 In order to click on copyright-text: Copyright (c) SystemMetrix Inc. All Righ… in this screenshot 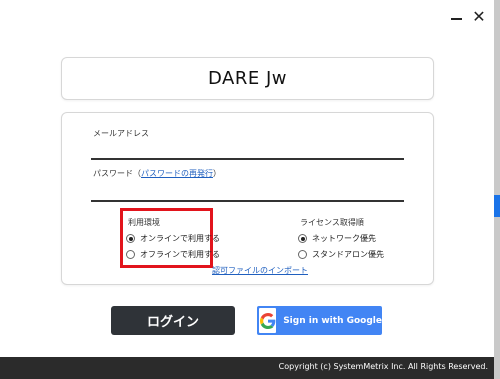, I will do `click(383, 366)`.